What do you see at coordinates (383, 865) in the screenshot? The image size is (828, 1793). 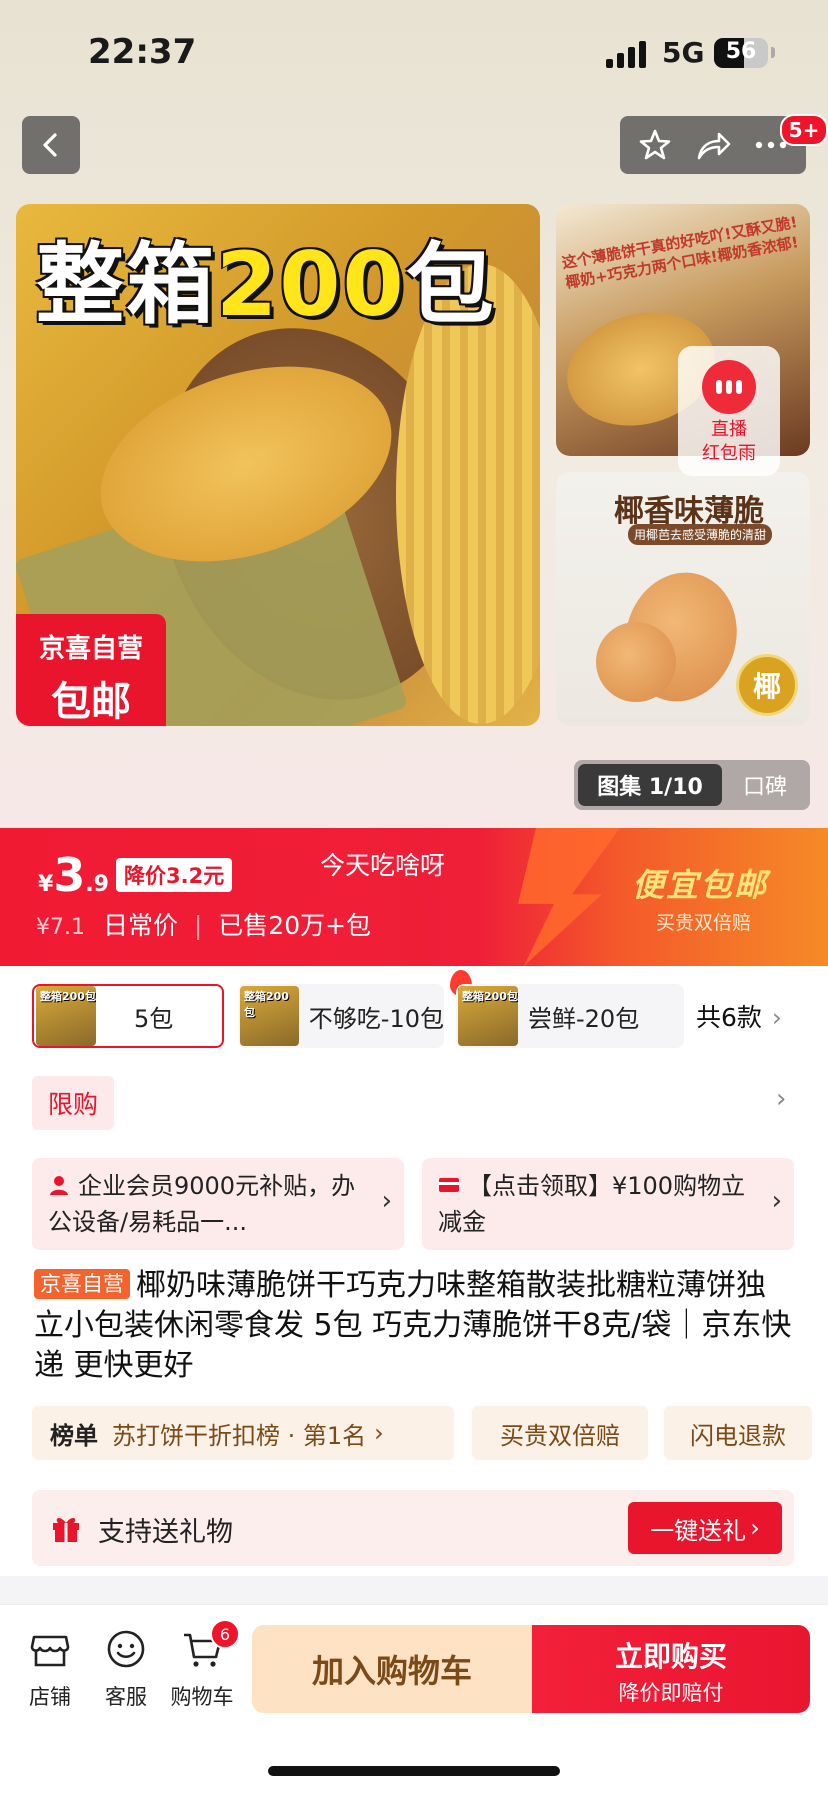 I see `banner-note: 今天吃啥呀` at bounding box center [383, 865].